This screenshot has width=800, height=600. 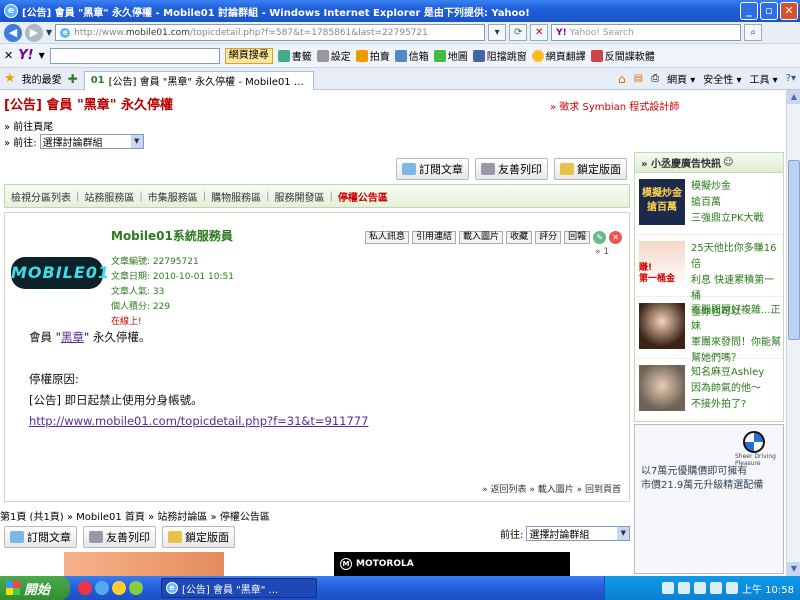 I want to click on history-dropdown-icon: ▼, so click(x=49, y=32).